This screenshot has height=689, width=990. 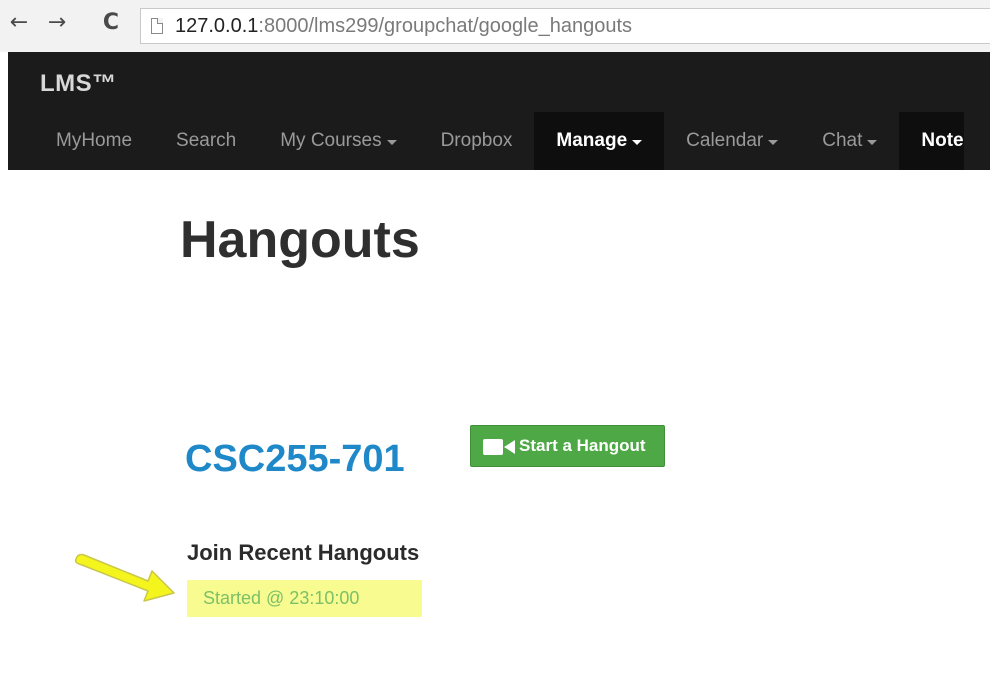 What do you see at coordinates (94, 140) in the screenshot?
I see `menu-label: MyHome` at bounding box center [94, 140].